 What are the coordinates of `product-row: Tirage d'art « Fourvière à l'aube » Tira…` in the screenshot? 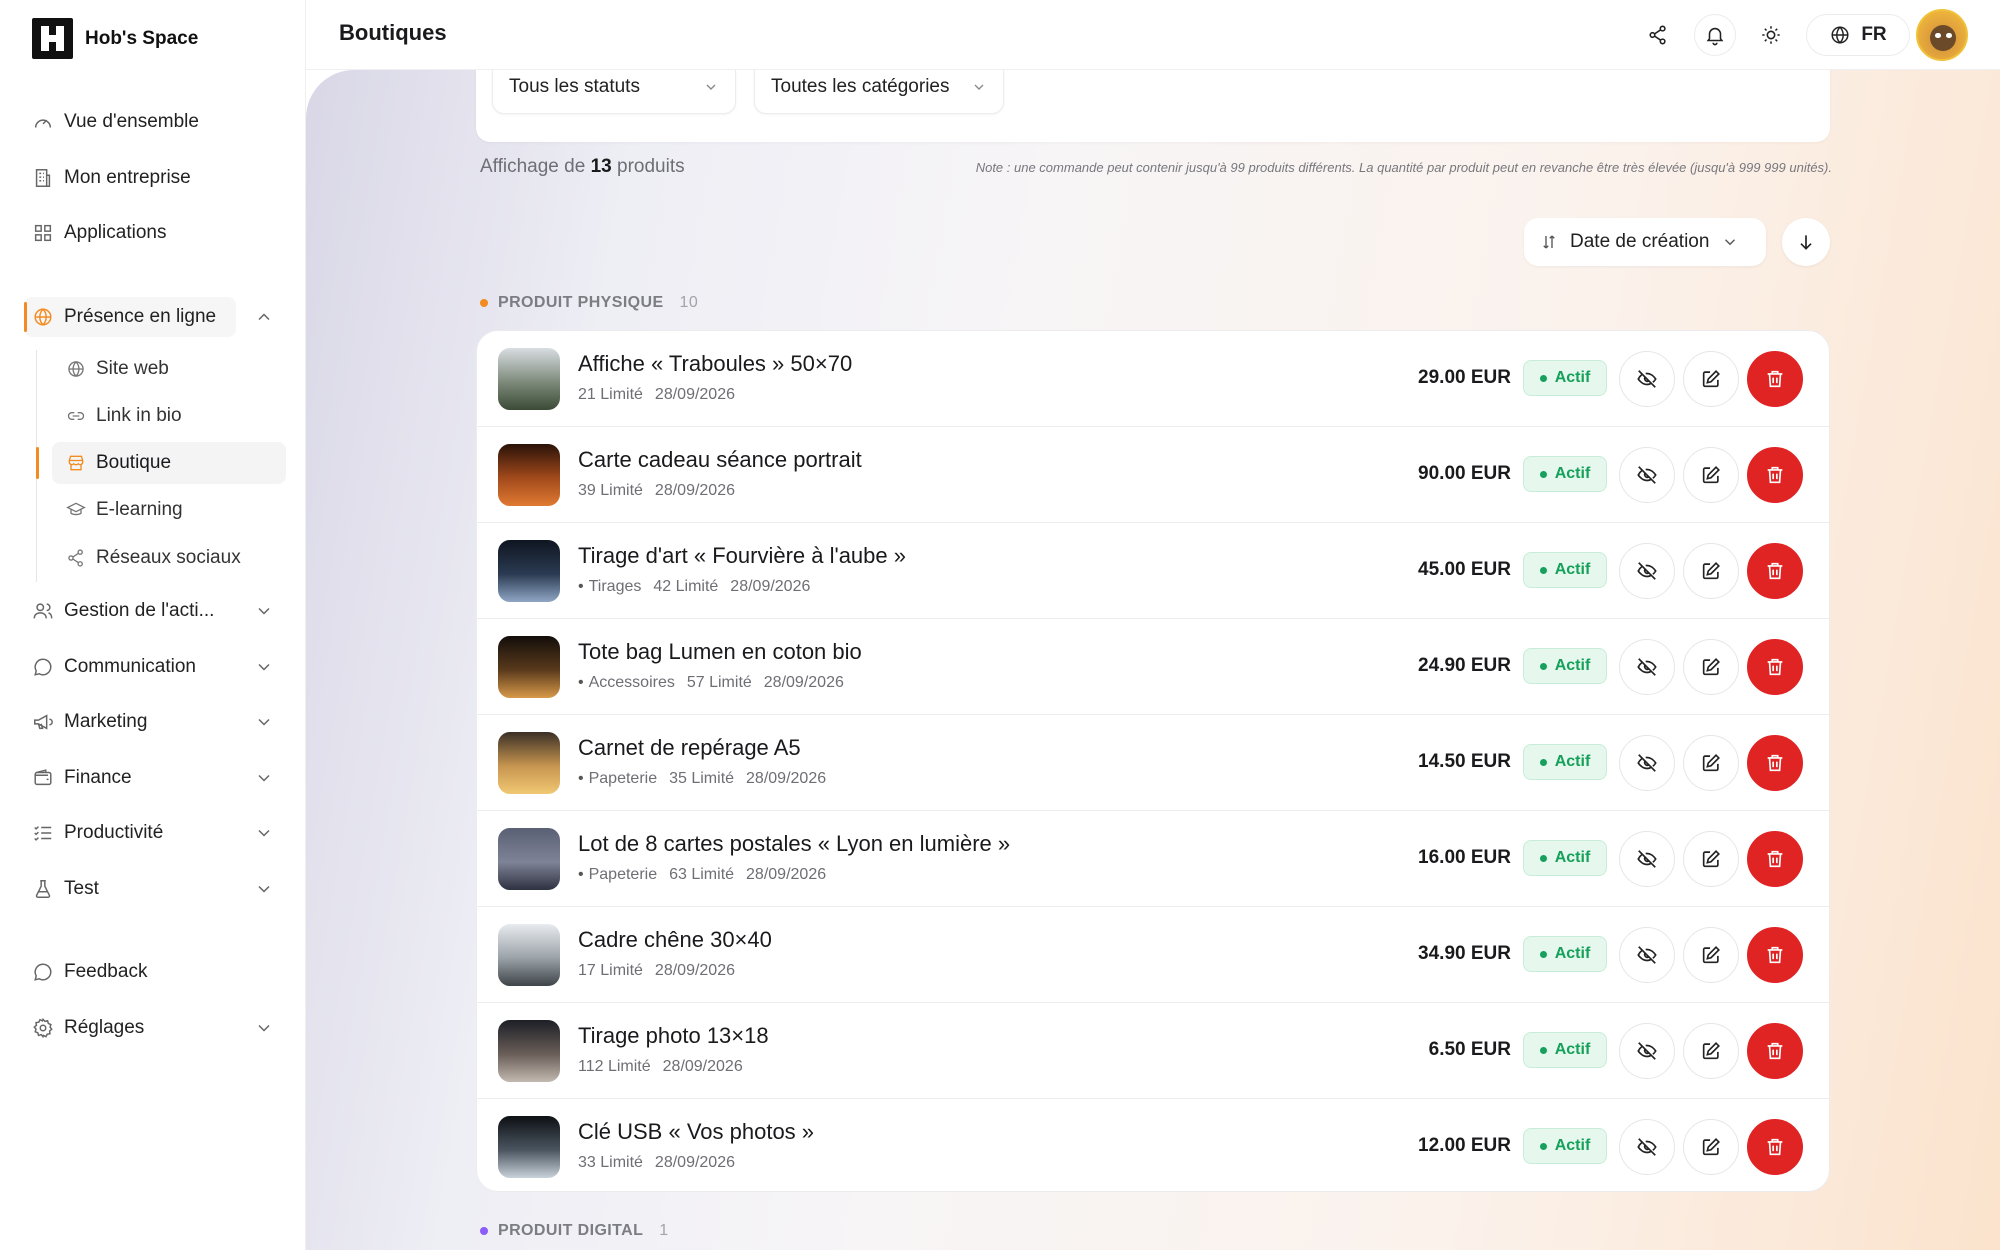 It's located at (1153, 571).